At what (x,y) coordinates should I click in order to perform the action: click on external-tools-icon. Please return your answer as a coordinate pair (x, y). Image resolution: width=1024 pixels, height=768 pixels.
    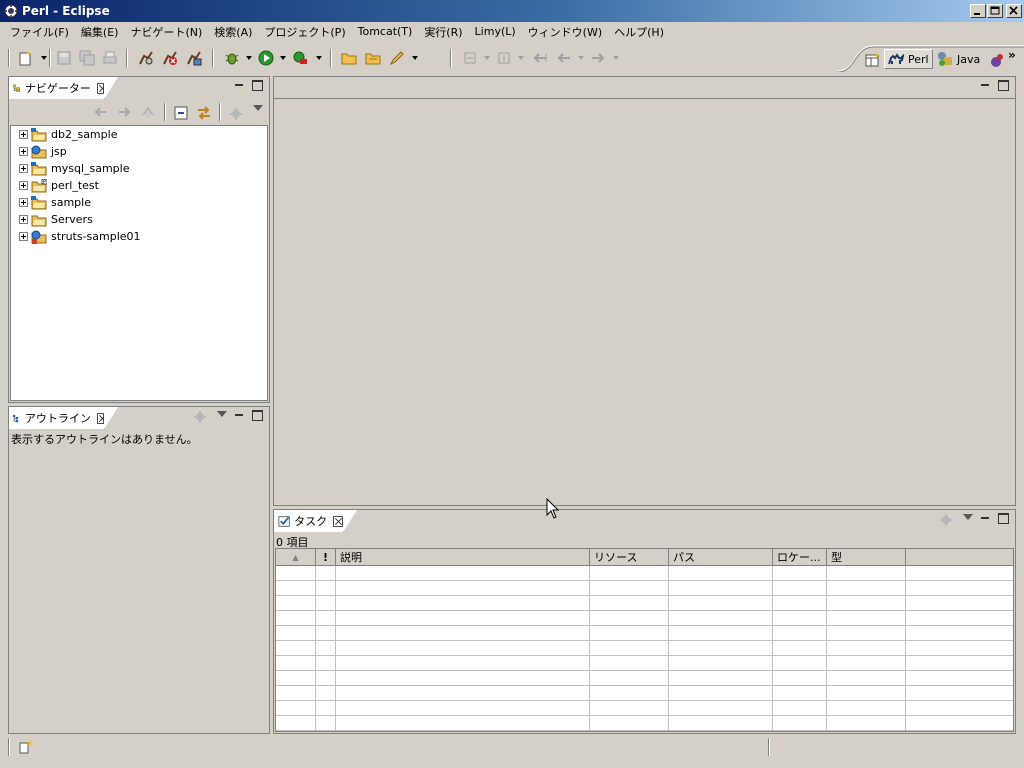
    Looking at the image, I should click on (300, 58).